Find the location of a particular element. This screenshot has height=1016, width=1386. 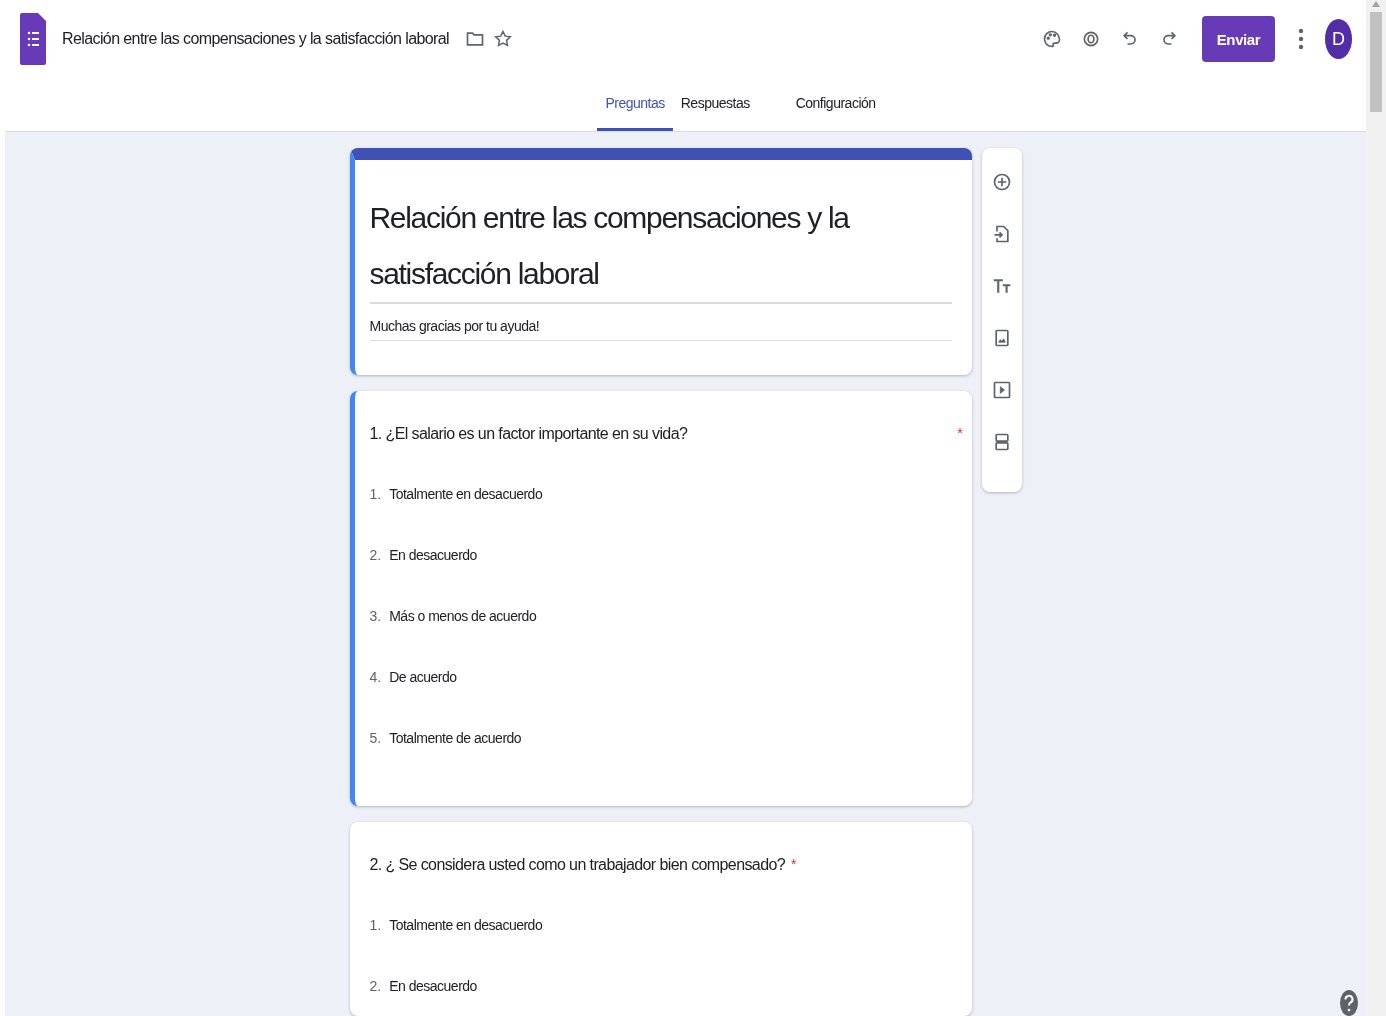

option-label: Más o menos de acuerdo is located at coordinates (463, 615).